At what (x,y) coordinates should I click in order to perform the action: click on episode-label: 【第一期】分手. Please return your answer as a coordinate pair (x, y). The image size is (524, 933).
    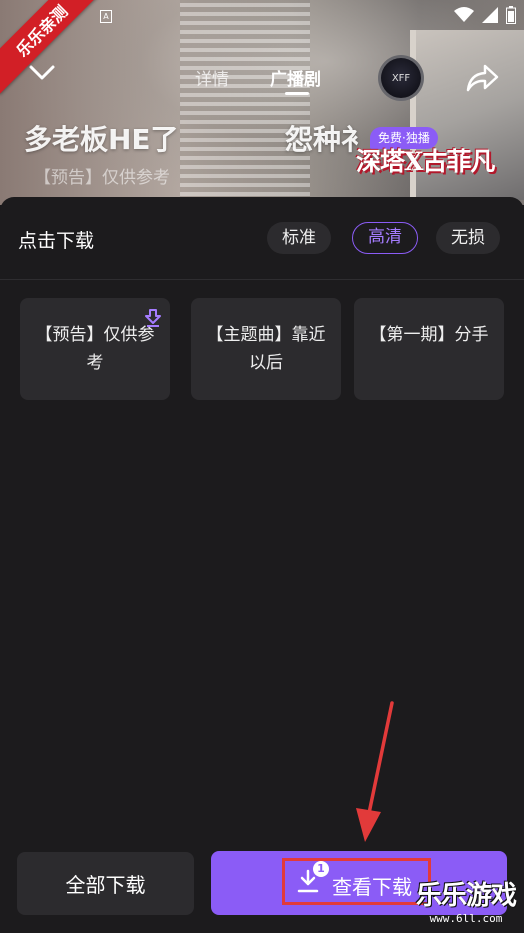
    Looking at the image, I should click on (429, 335).